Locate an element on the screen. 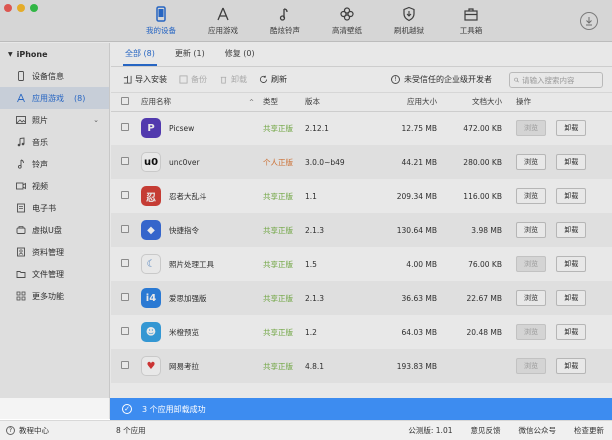 Image resolution: width=612 pixels, height=440 pixels. uninstall-selected-button: 卸载 is located at coordinates (233, 79).